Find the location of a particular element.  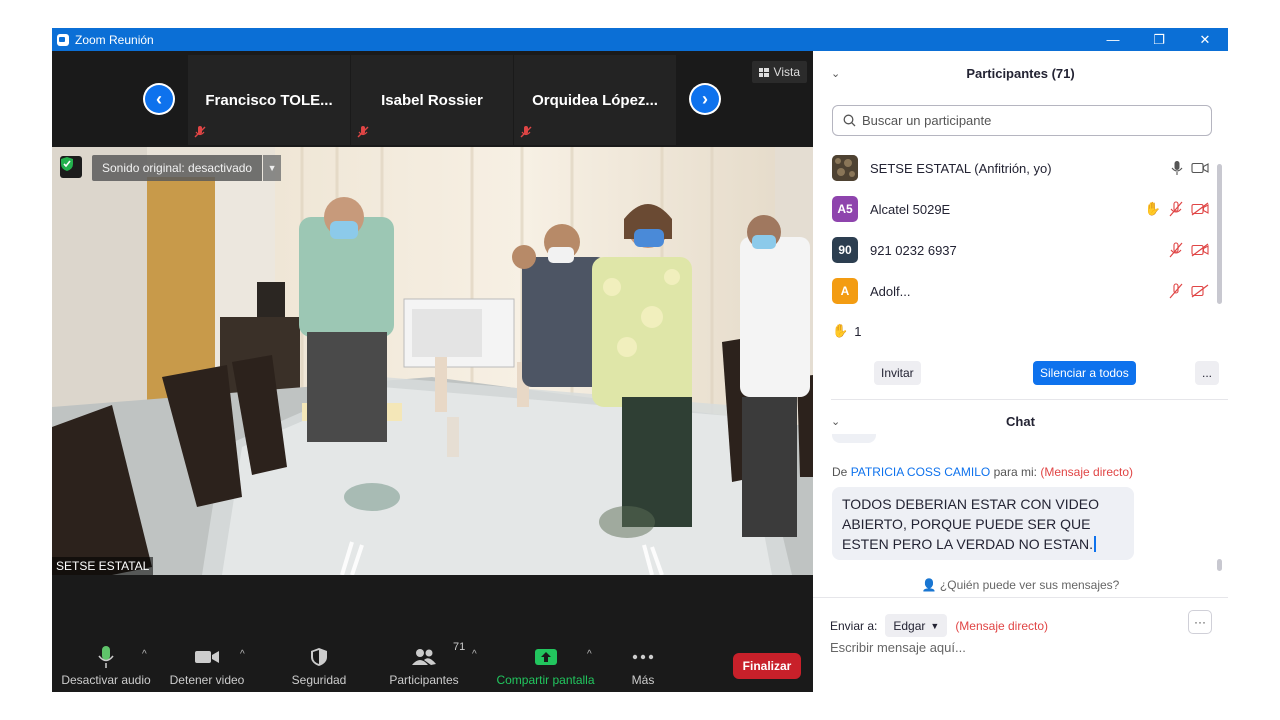

share-screen-label: Compartir pantalla is located at coordinates (545, 680).